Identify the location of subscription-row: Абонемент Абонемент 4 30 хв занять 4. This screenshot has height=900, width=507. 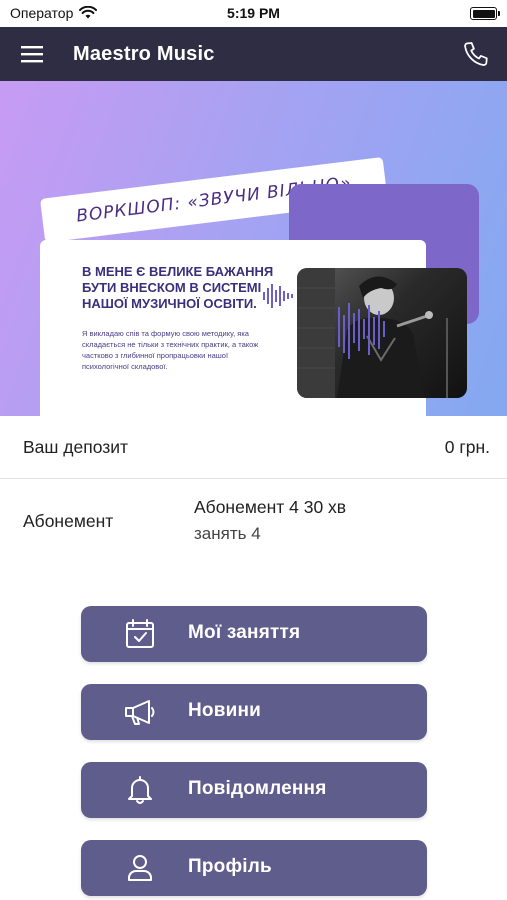
(253, 520).